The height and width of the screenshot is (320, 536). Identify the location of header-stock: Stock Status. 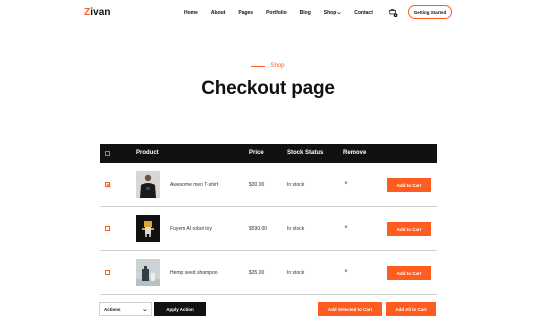
(305, 153).